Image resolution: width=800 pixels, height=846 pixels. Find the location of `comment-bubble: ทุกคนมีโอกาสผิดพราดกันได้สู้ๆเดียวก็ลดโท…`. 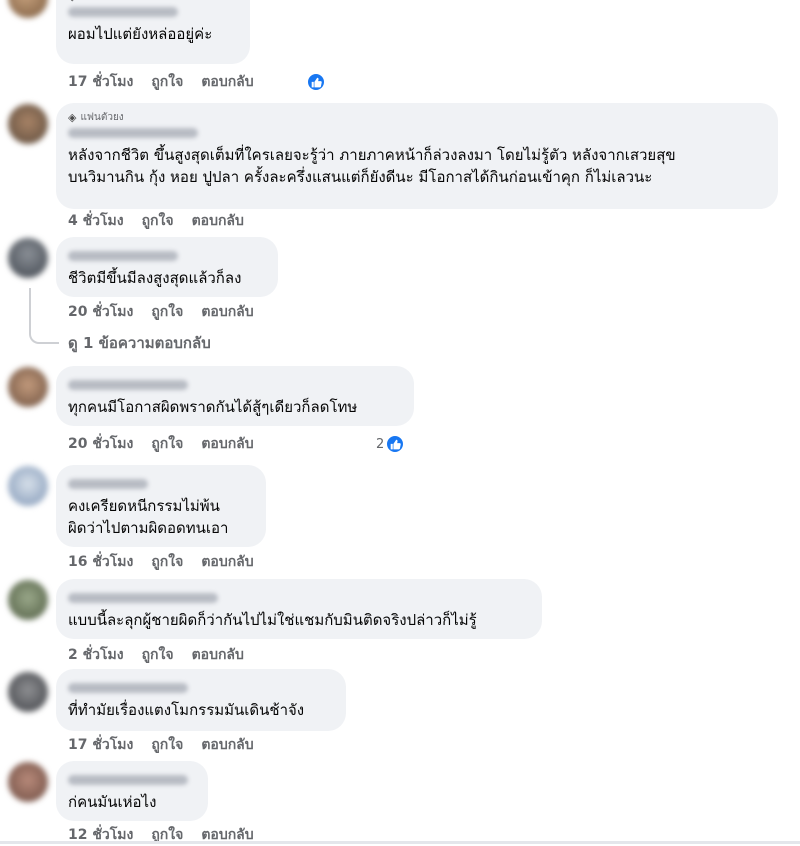

comment-bubble: ทุกคนมีโอกาสผิดพราดกันได้สู้ๆเดียวก็ลดโท… is located at coordinates (235, 396).